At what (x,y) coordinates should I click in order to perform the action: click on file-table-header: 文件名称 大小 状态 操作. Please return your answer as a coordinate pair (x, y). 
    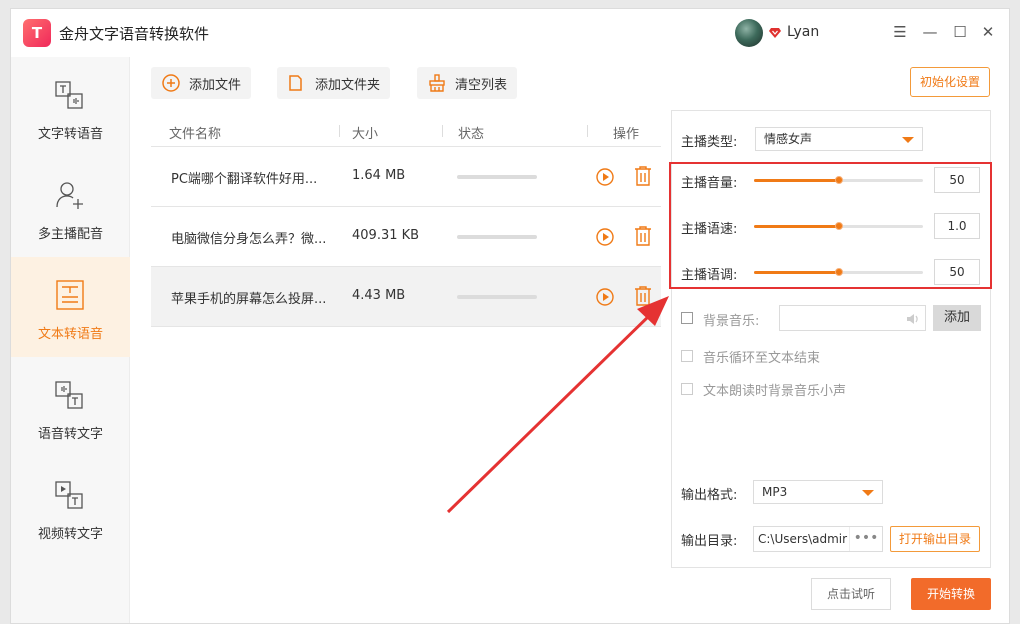
    Looking at the image, I should click on (406, 130).